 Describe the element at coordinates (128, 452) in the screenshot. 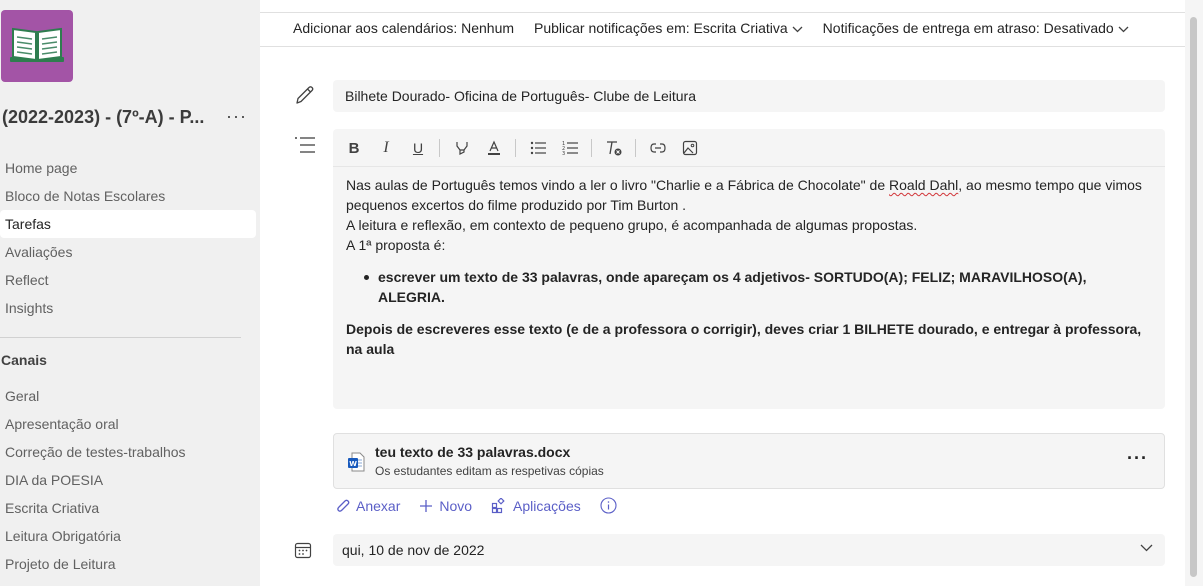

I see `channel-item-correcao-testes: Correção de testes-trabalhos` at that location.